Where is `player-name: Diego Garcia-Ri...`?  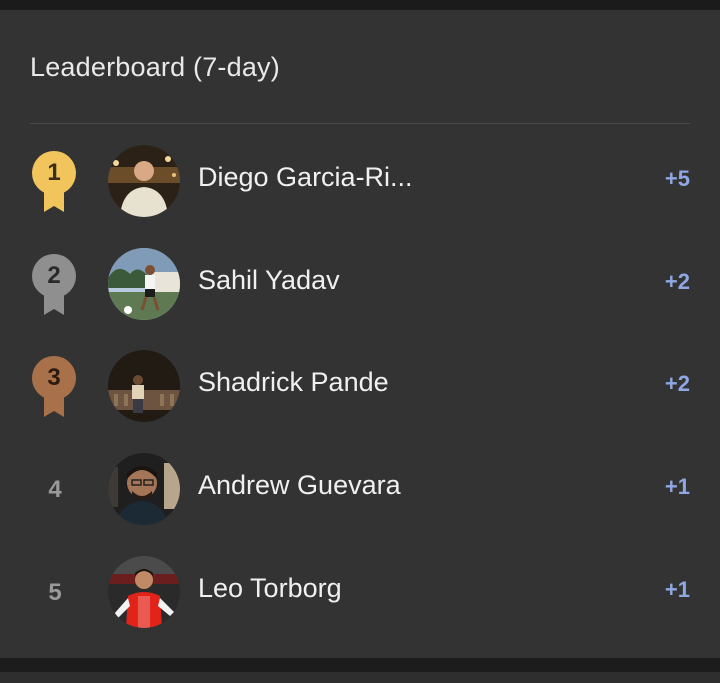
player-name: Diego Garcia-Ri... is located at coordinates (305, 177).